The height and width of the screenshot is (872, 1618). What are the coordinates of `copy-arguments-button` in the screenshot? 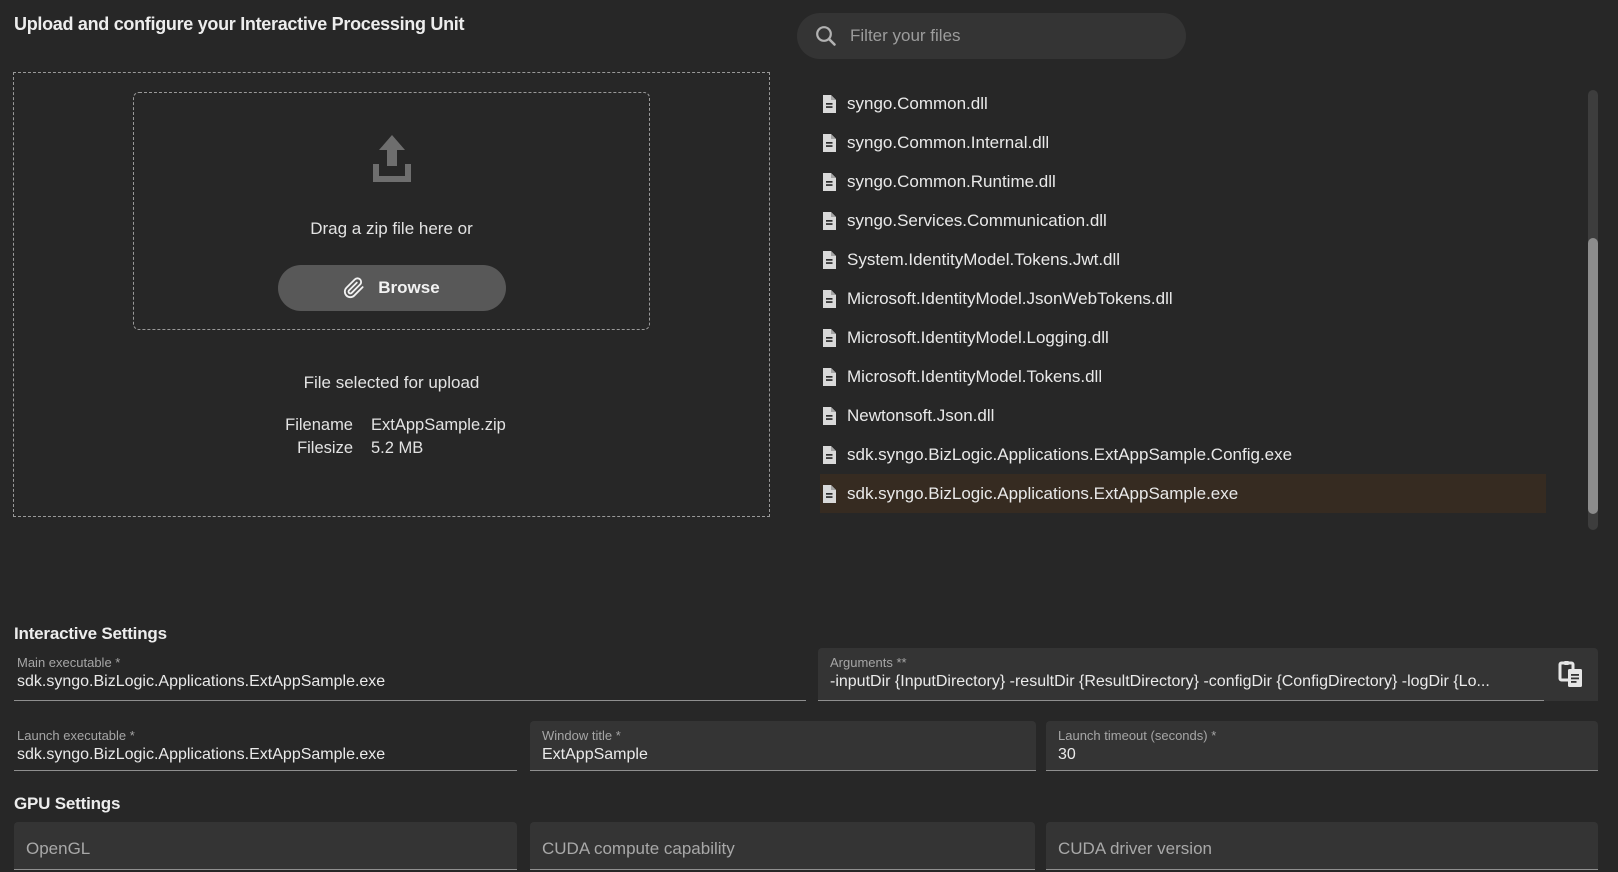 It's located at (1571, 674).